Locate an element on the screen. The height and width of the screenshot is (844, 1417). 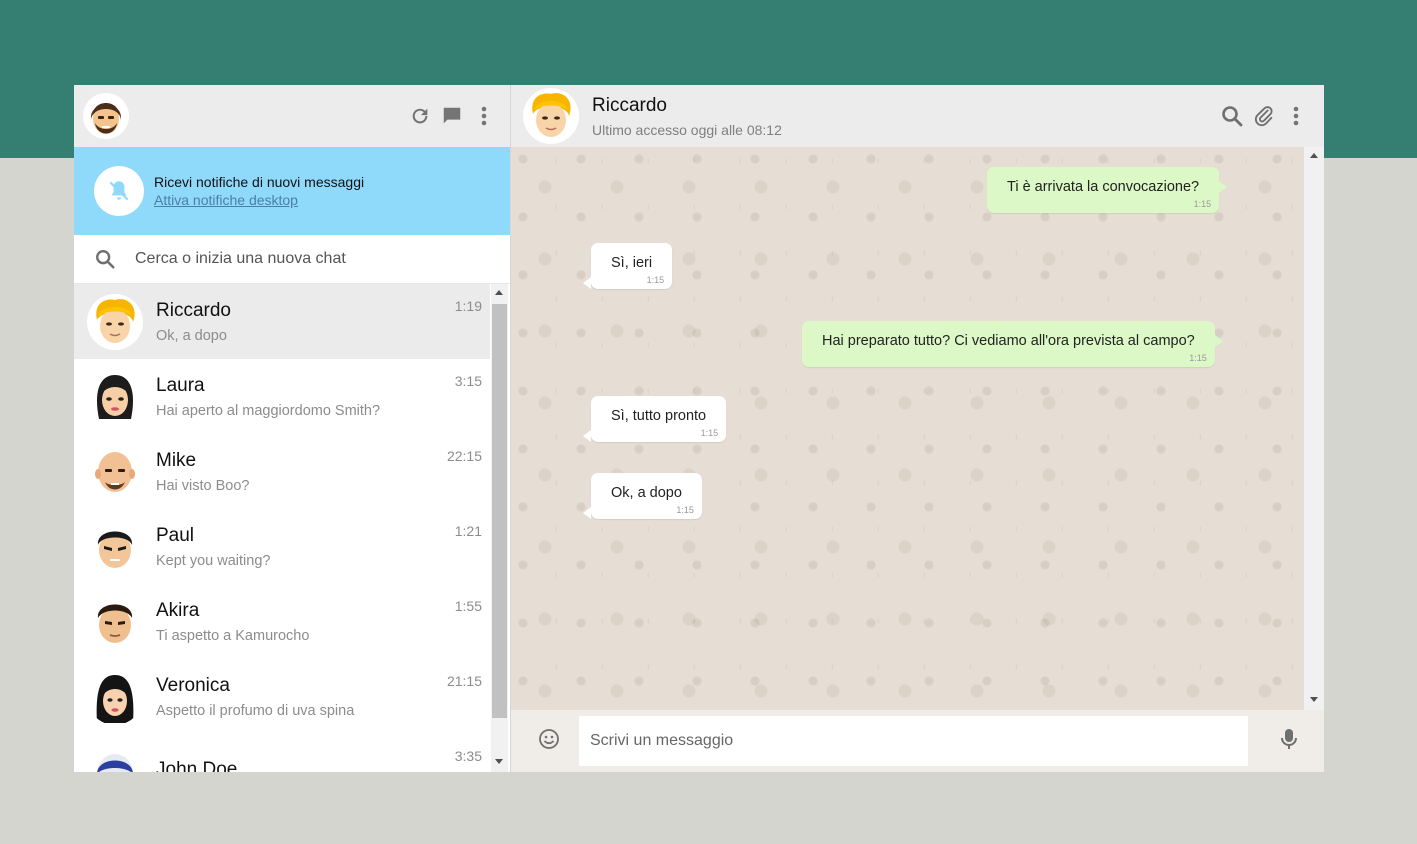
message-text: Sì, ieri is located at coordinates (632, 263).